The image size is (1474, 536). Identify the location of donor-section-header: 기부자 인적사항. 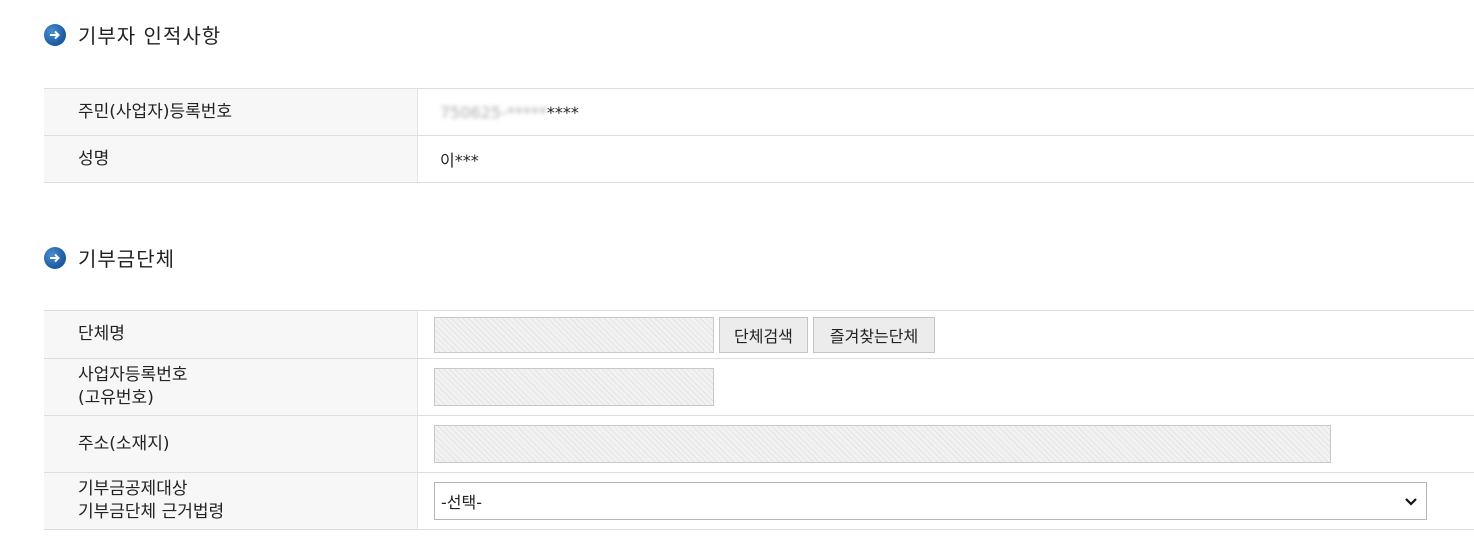
(132, 34).